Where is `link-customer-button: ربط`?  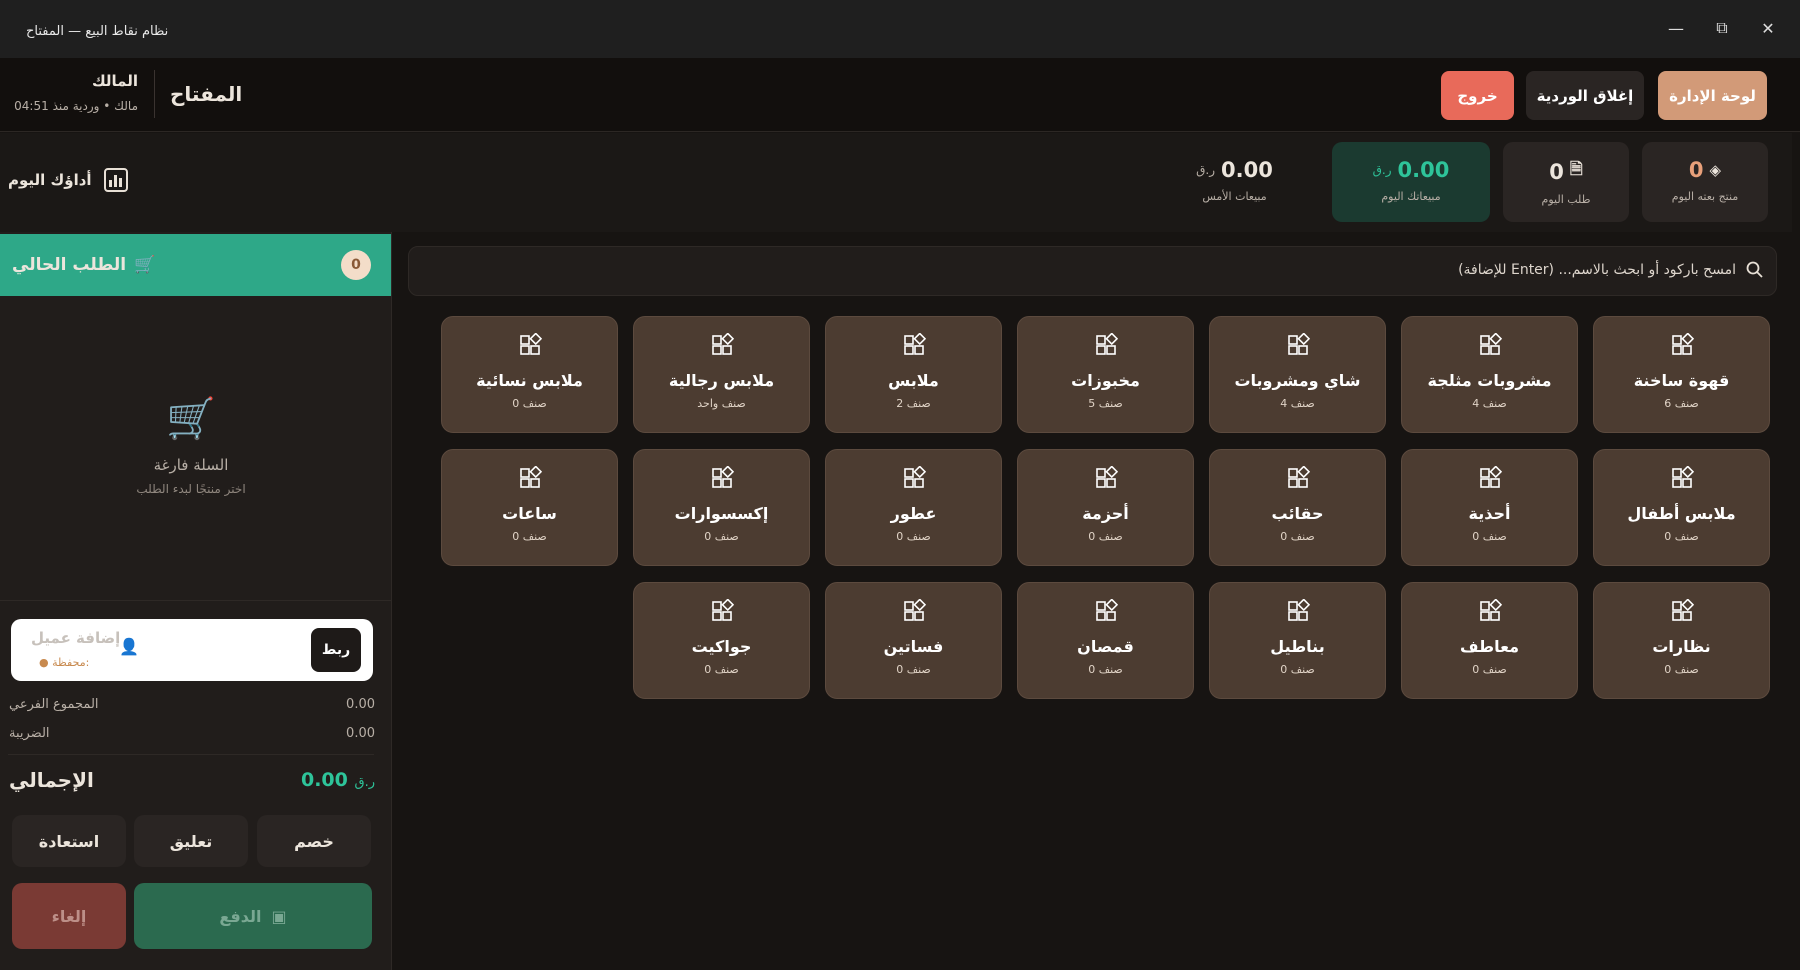
link-customer-button: ربط is located at coordinates (336, 650).